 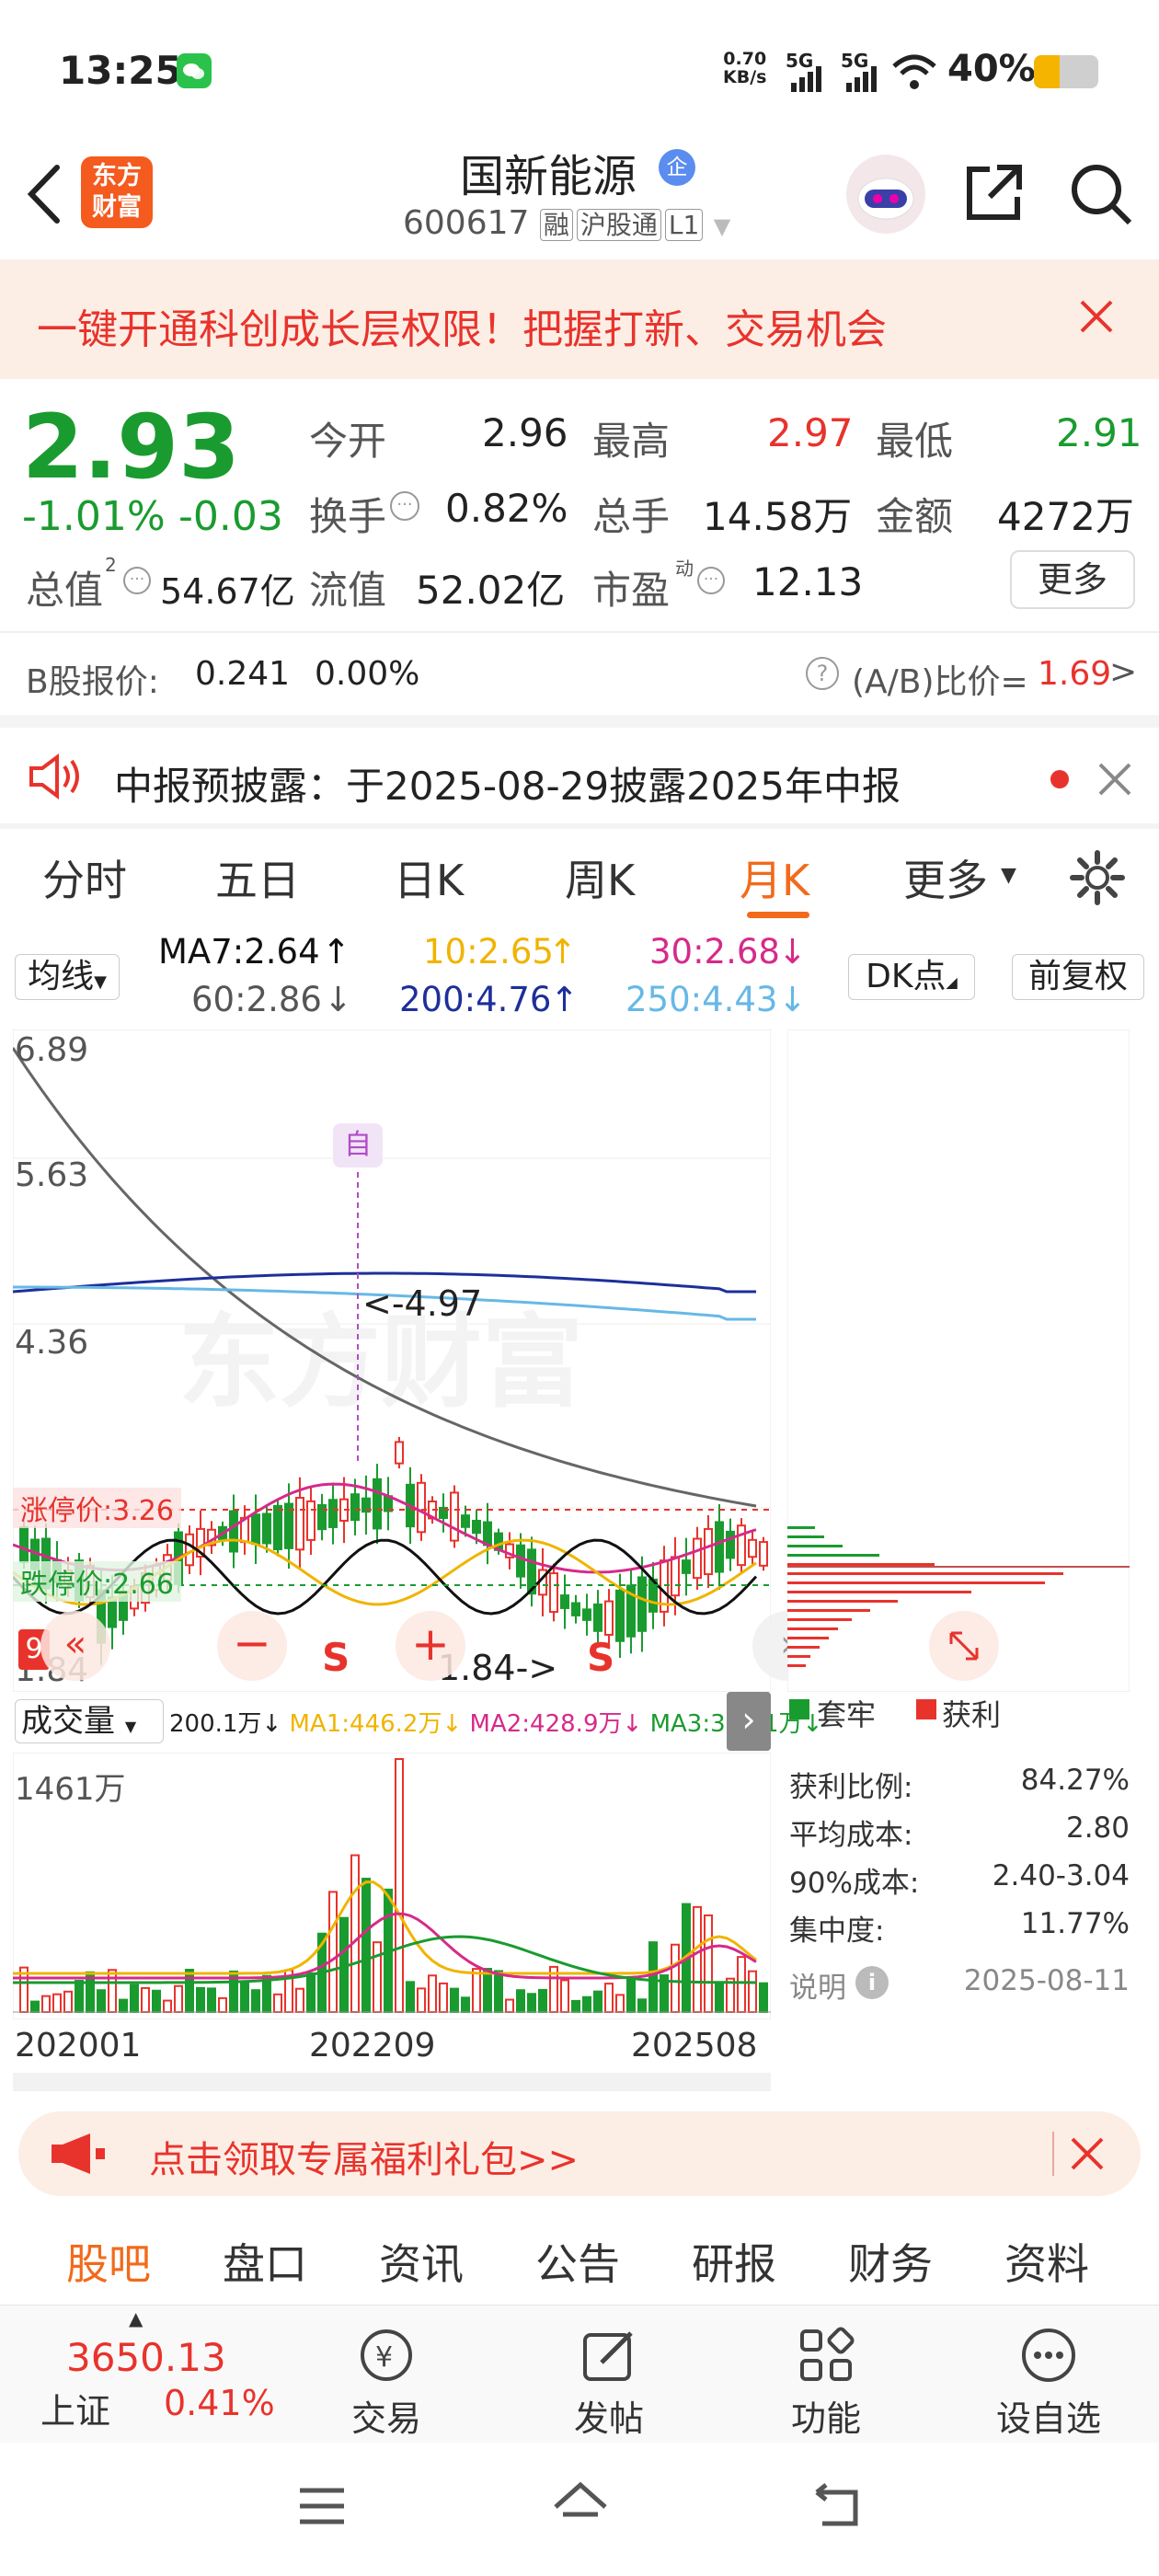 I want to click on tag-connect: 沪股通, so click(x=618, y=225).